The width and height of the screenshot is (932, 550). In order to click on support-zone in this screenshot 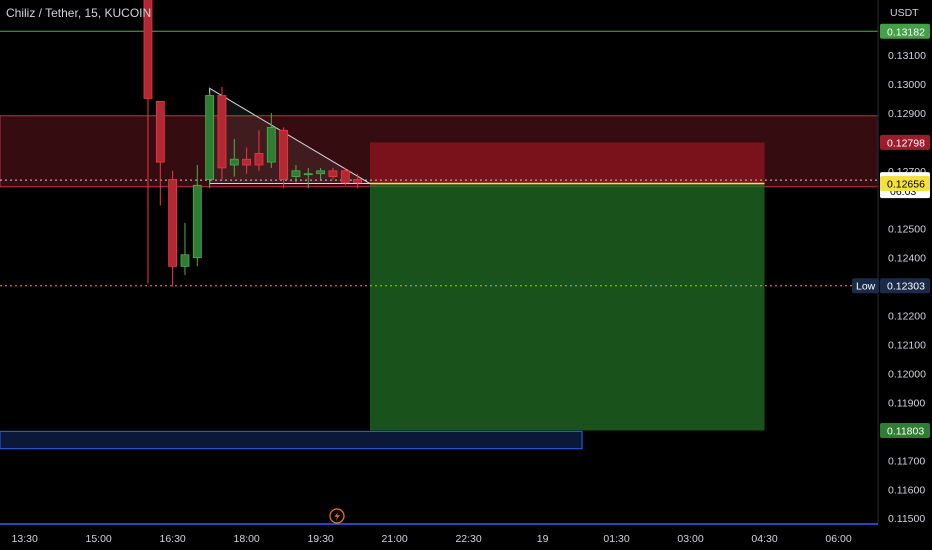, I will do `click(291, 440)`.